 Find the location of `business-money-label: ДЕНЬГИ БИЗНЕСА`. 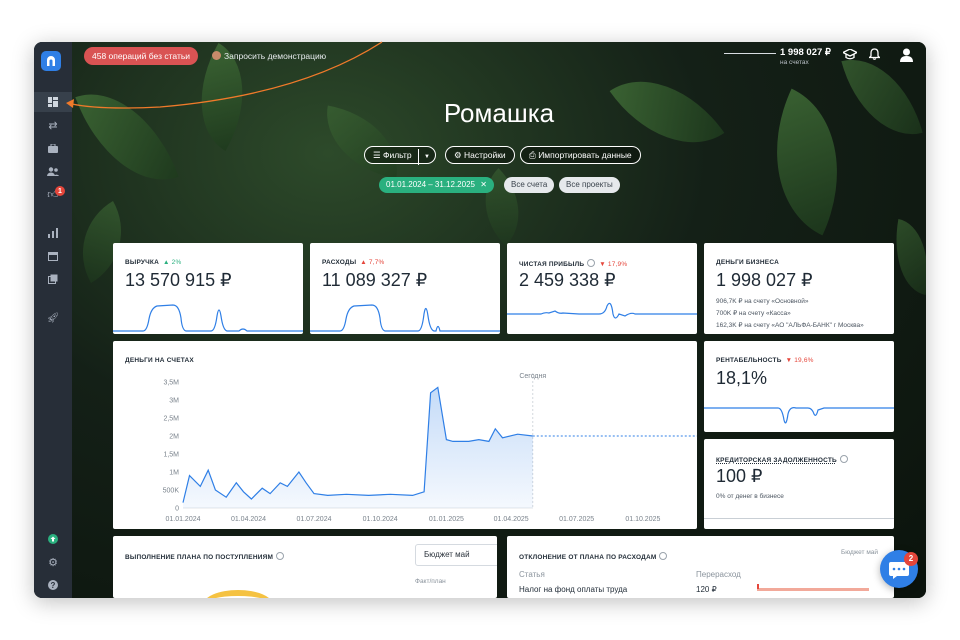

business-money-label: ДЕНЬГИ БИЗНЕСА is located at coordinates (747, 262).